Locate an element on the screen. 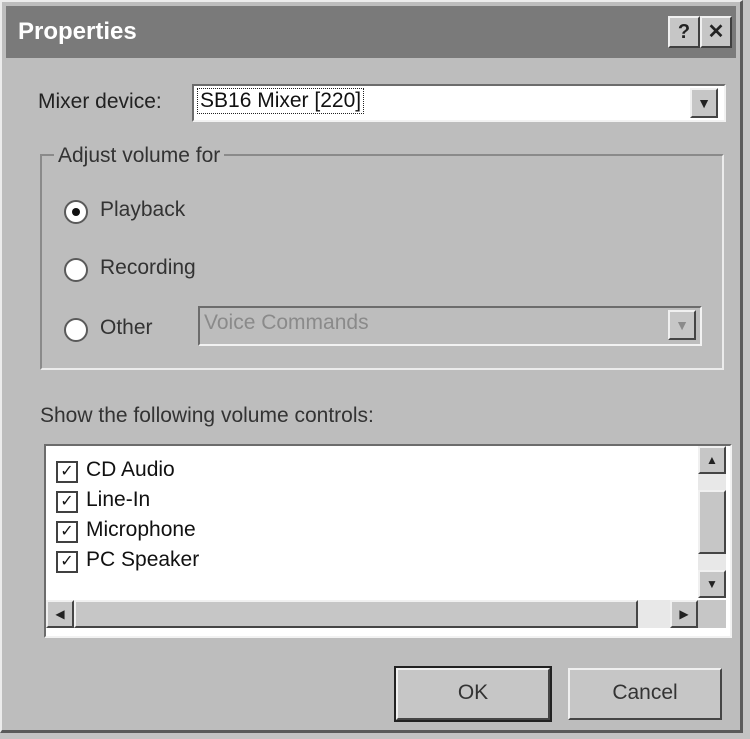  vertical-scroll-thumb is located at coordinates (712, 522).